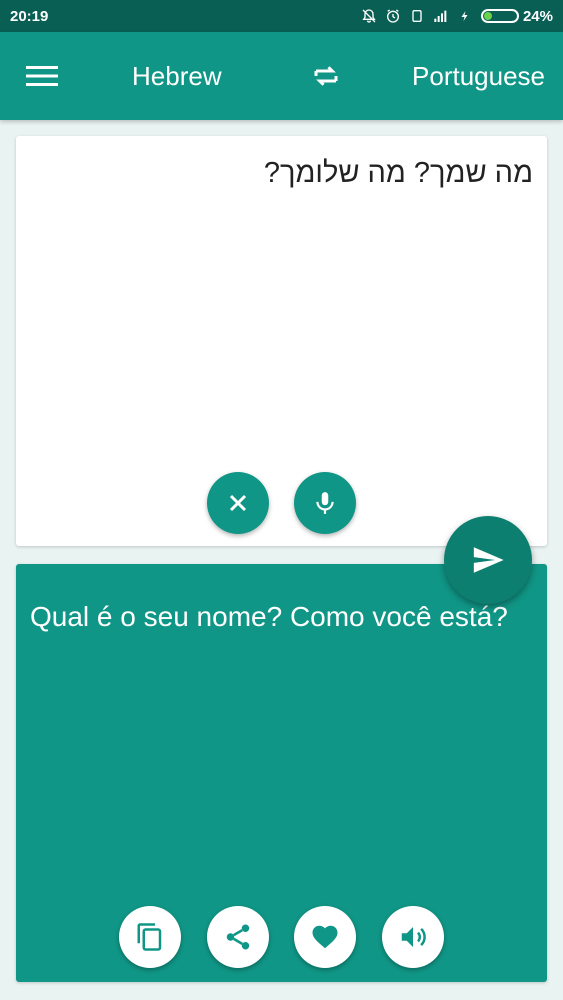  Describe the element at coordinates (441, 16) in the screenshot. I see `signal-icon` at that location.